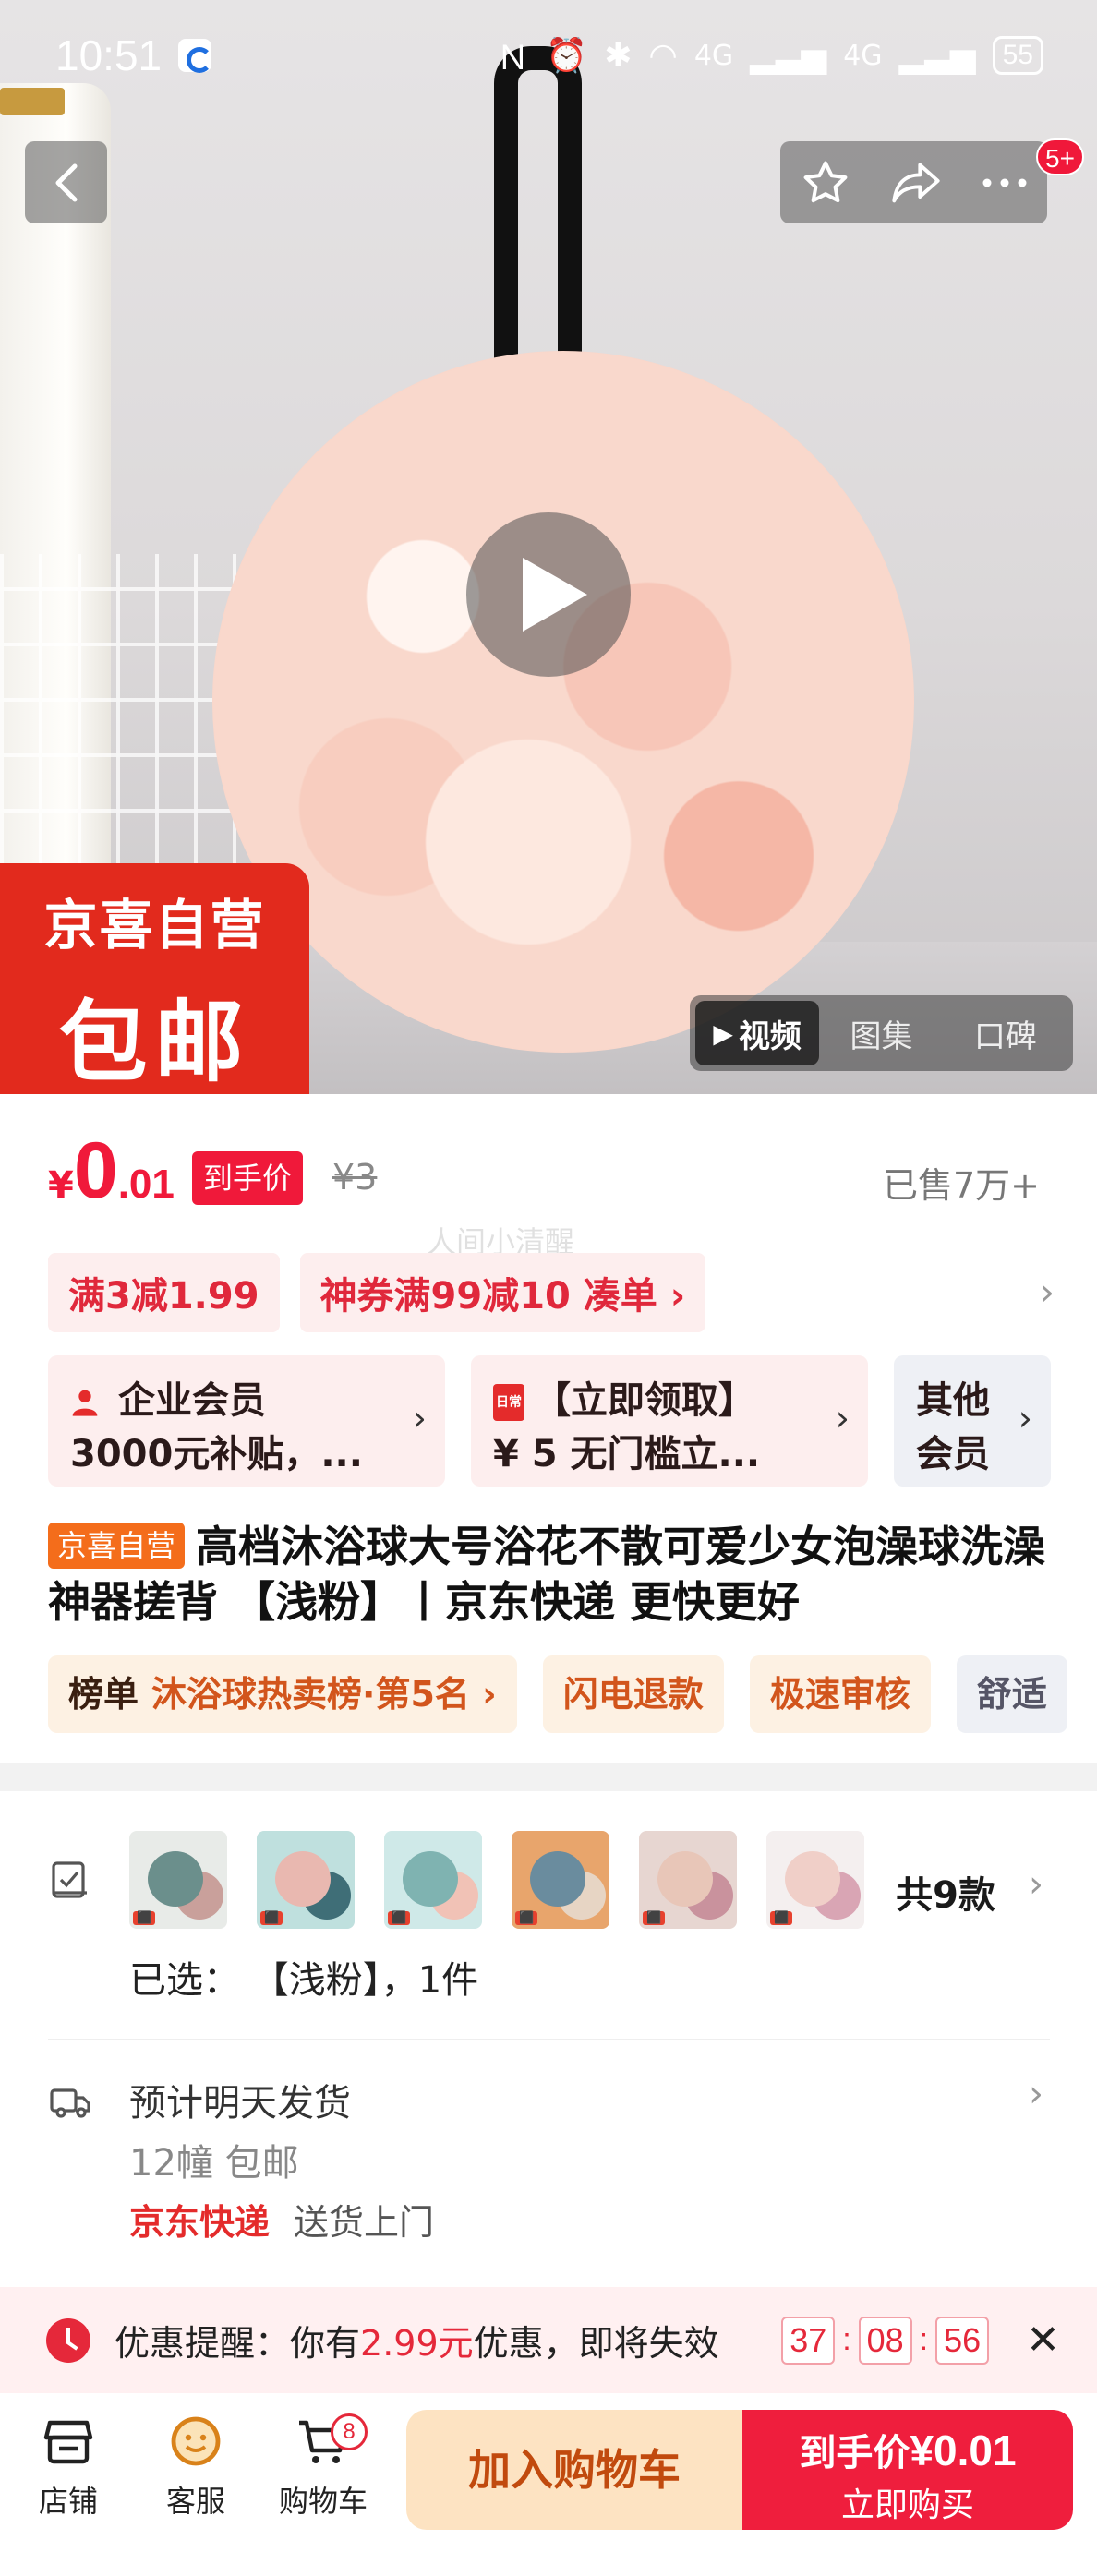 Image resolution: width=1097 pixels, height=2576 pixels. Describe the element at coordinates (1017, 55) in the screenshot. I see `battery-indicator: 55` at that location.